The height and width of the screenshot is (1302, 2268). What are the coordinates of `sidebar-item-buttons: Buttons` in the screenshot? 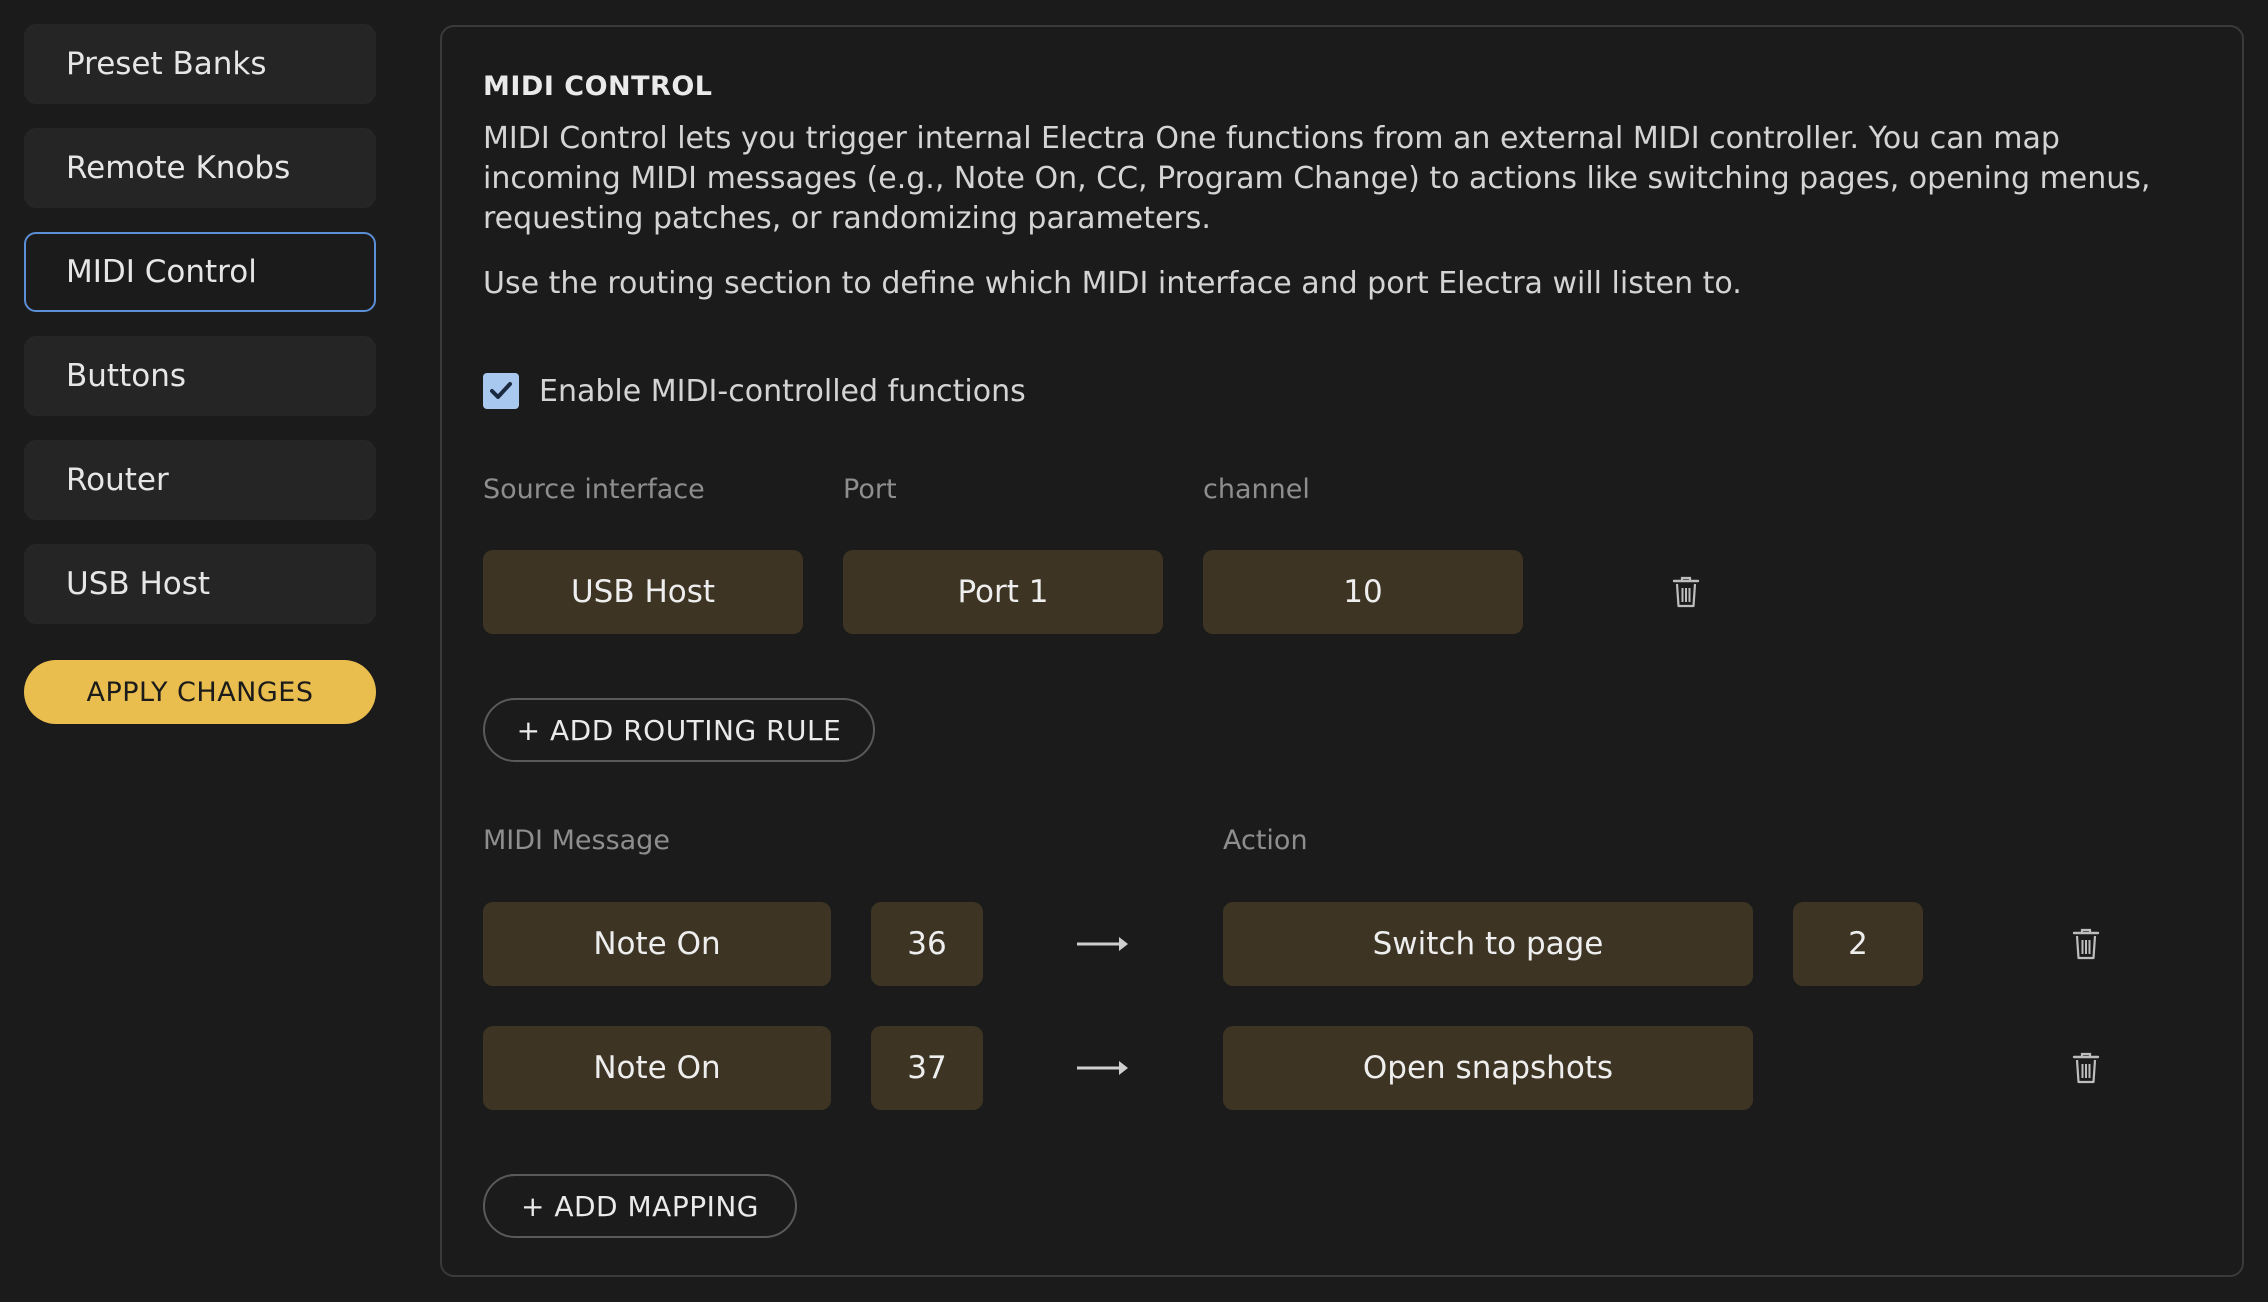 It's located at (200, 376).